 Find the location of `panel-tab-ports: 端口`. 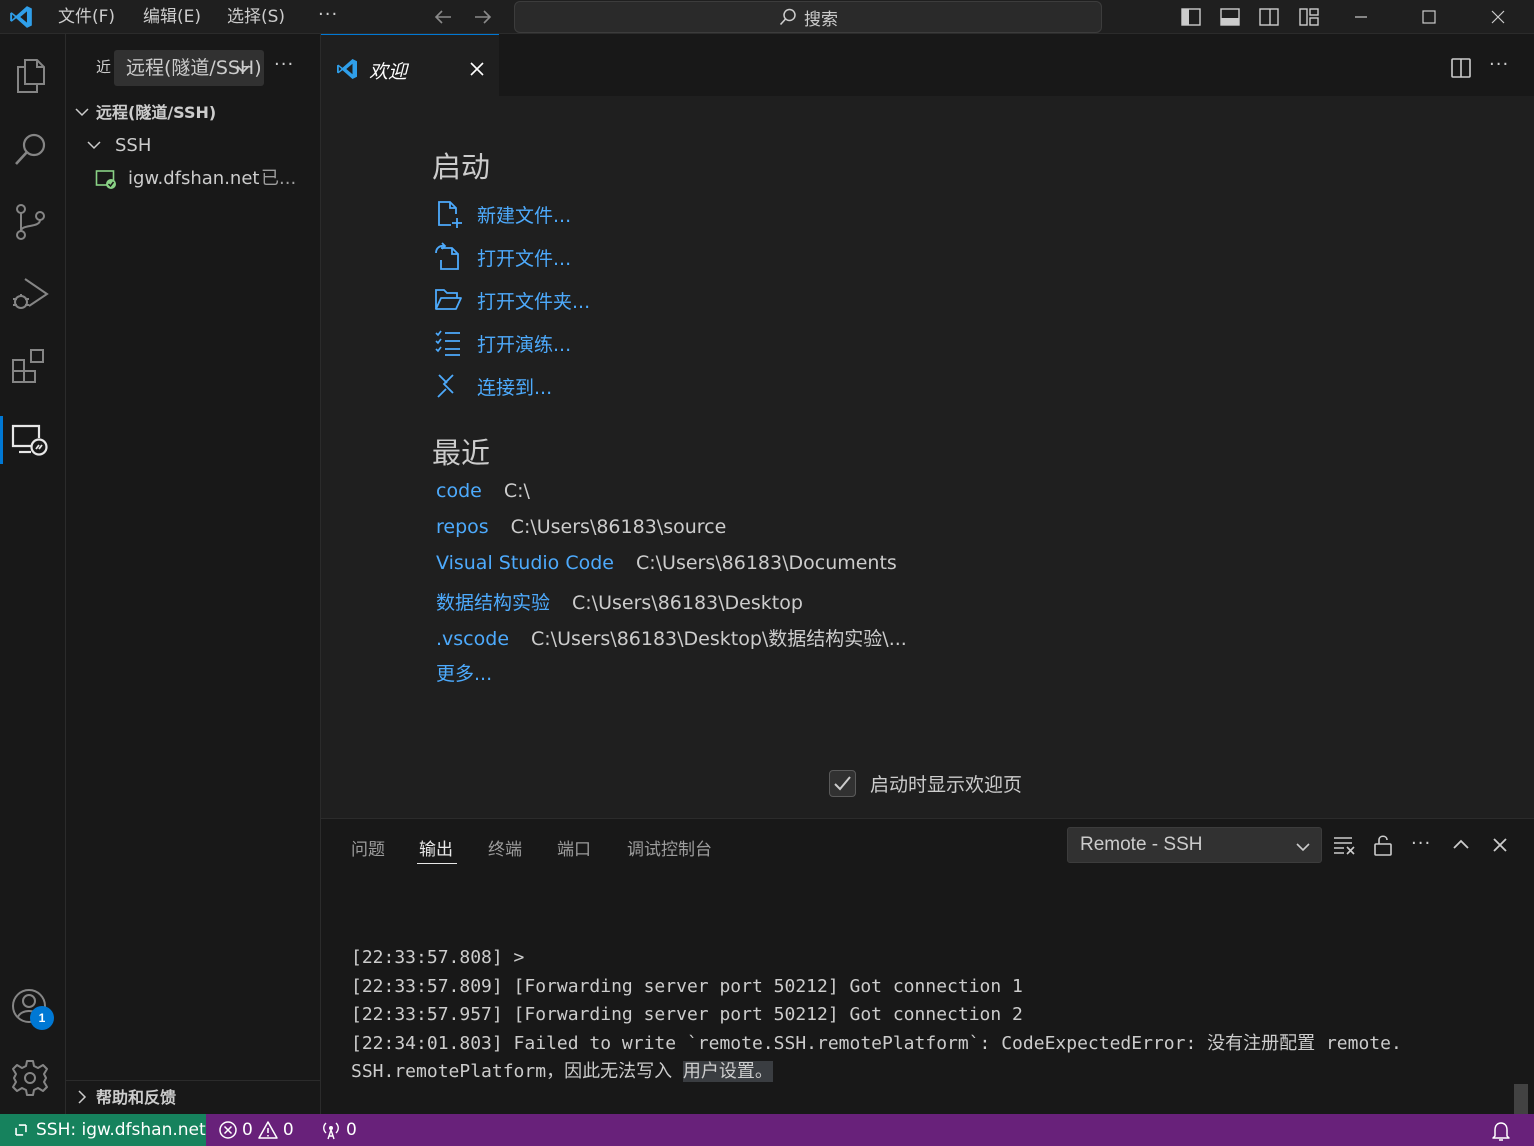

panel-tab-ports: 端口 is located at coordinates (574, 847).